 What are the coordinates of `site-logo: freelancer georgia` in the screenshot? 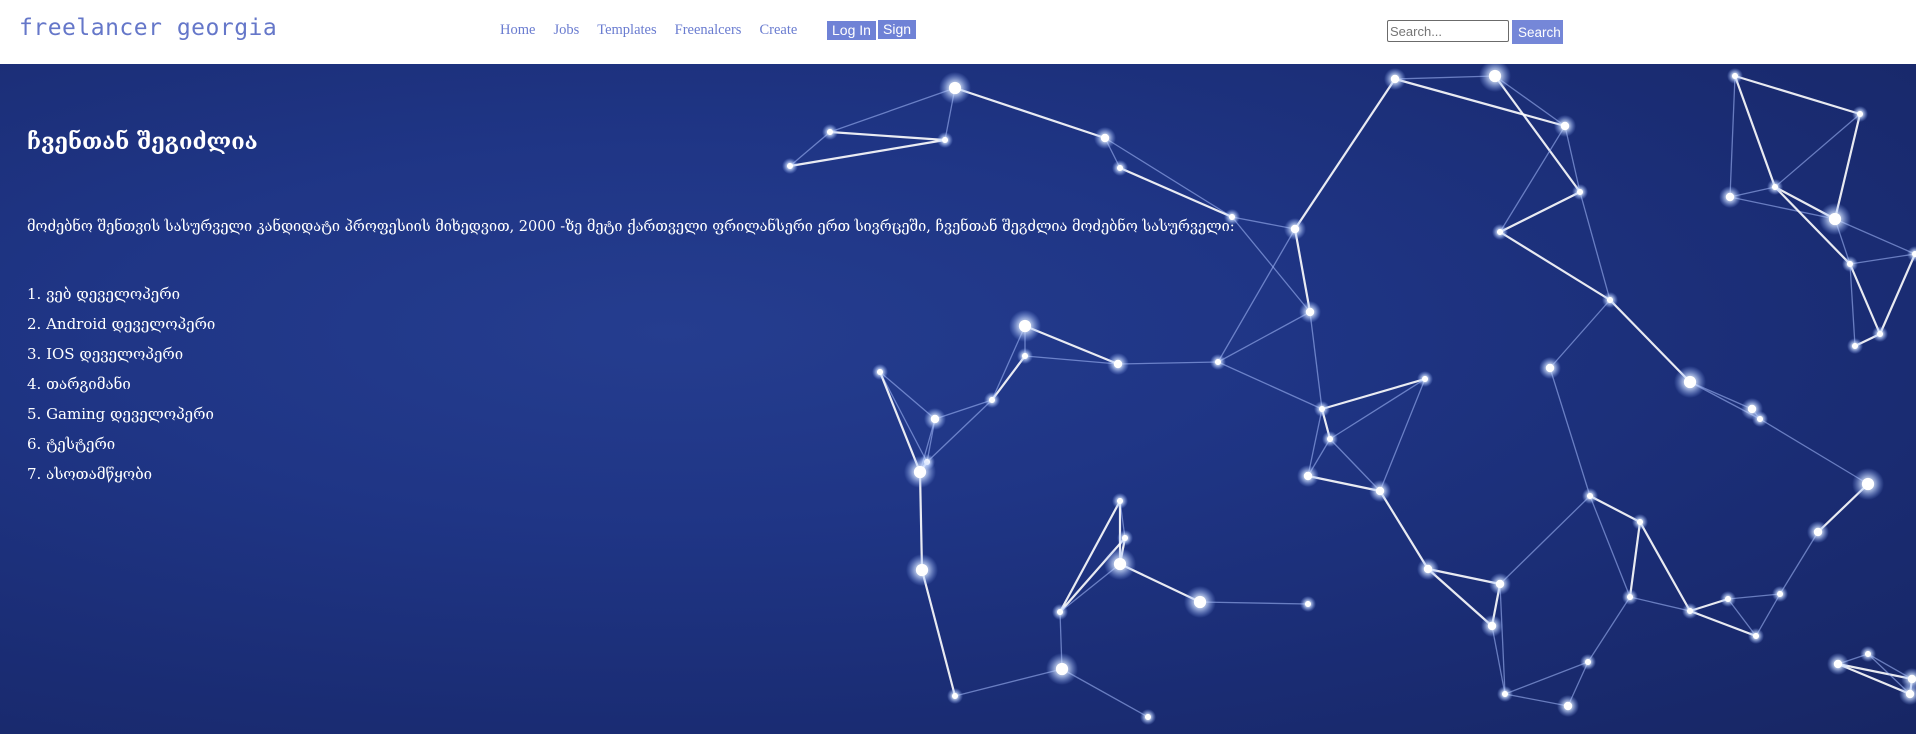 It's located at (148, 28).